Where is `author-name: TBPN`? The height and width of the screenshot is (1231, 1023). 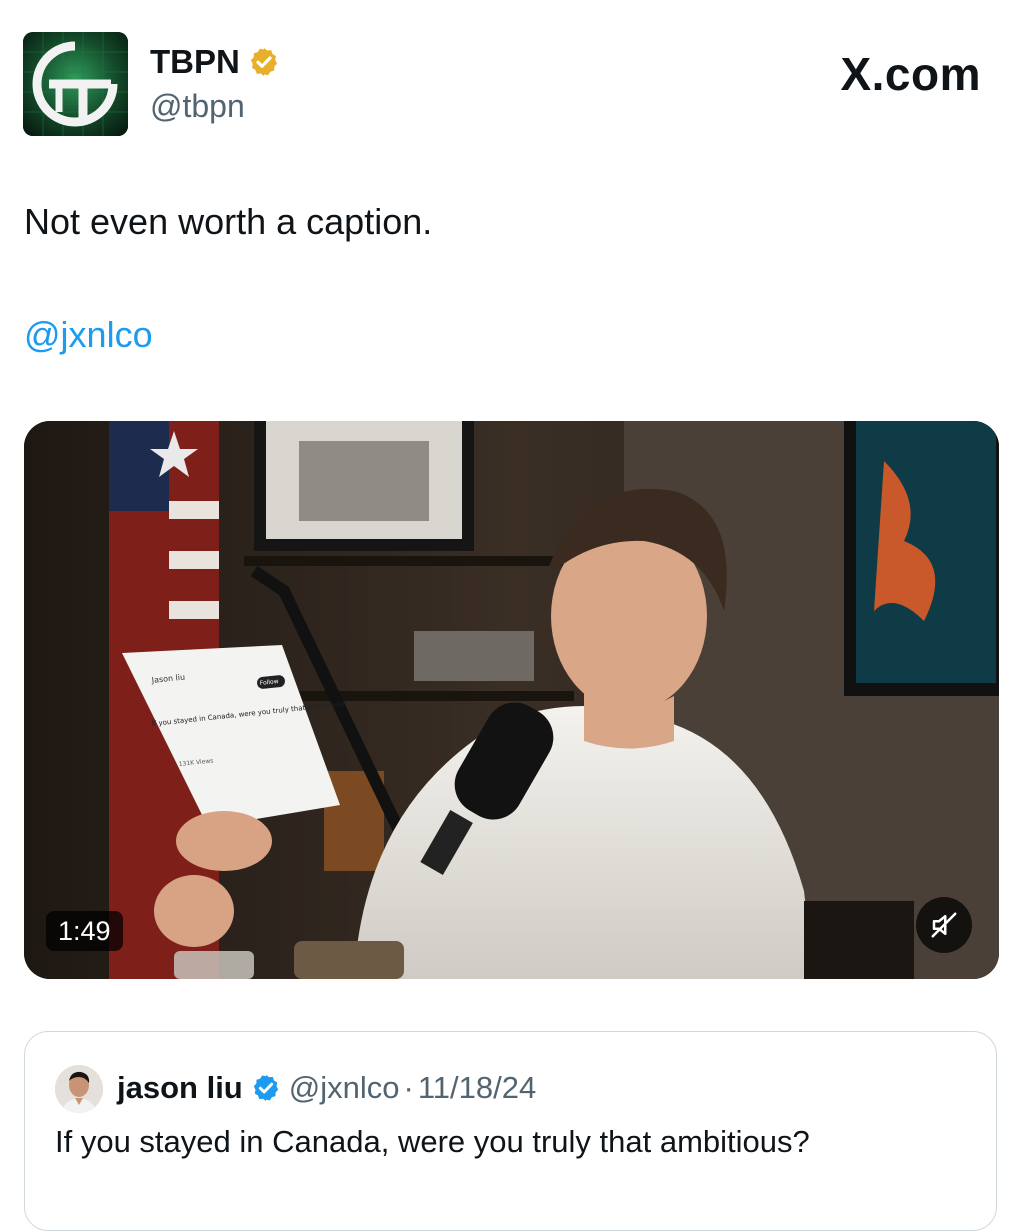
author-name: TBPN is located at coordinates (215, 62).